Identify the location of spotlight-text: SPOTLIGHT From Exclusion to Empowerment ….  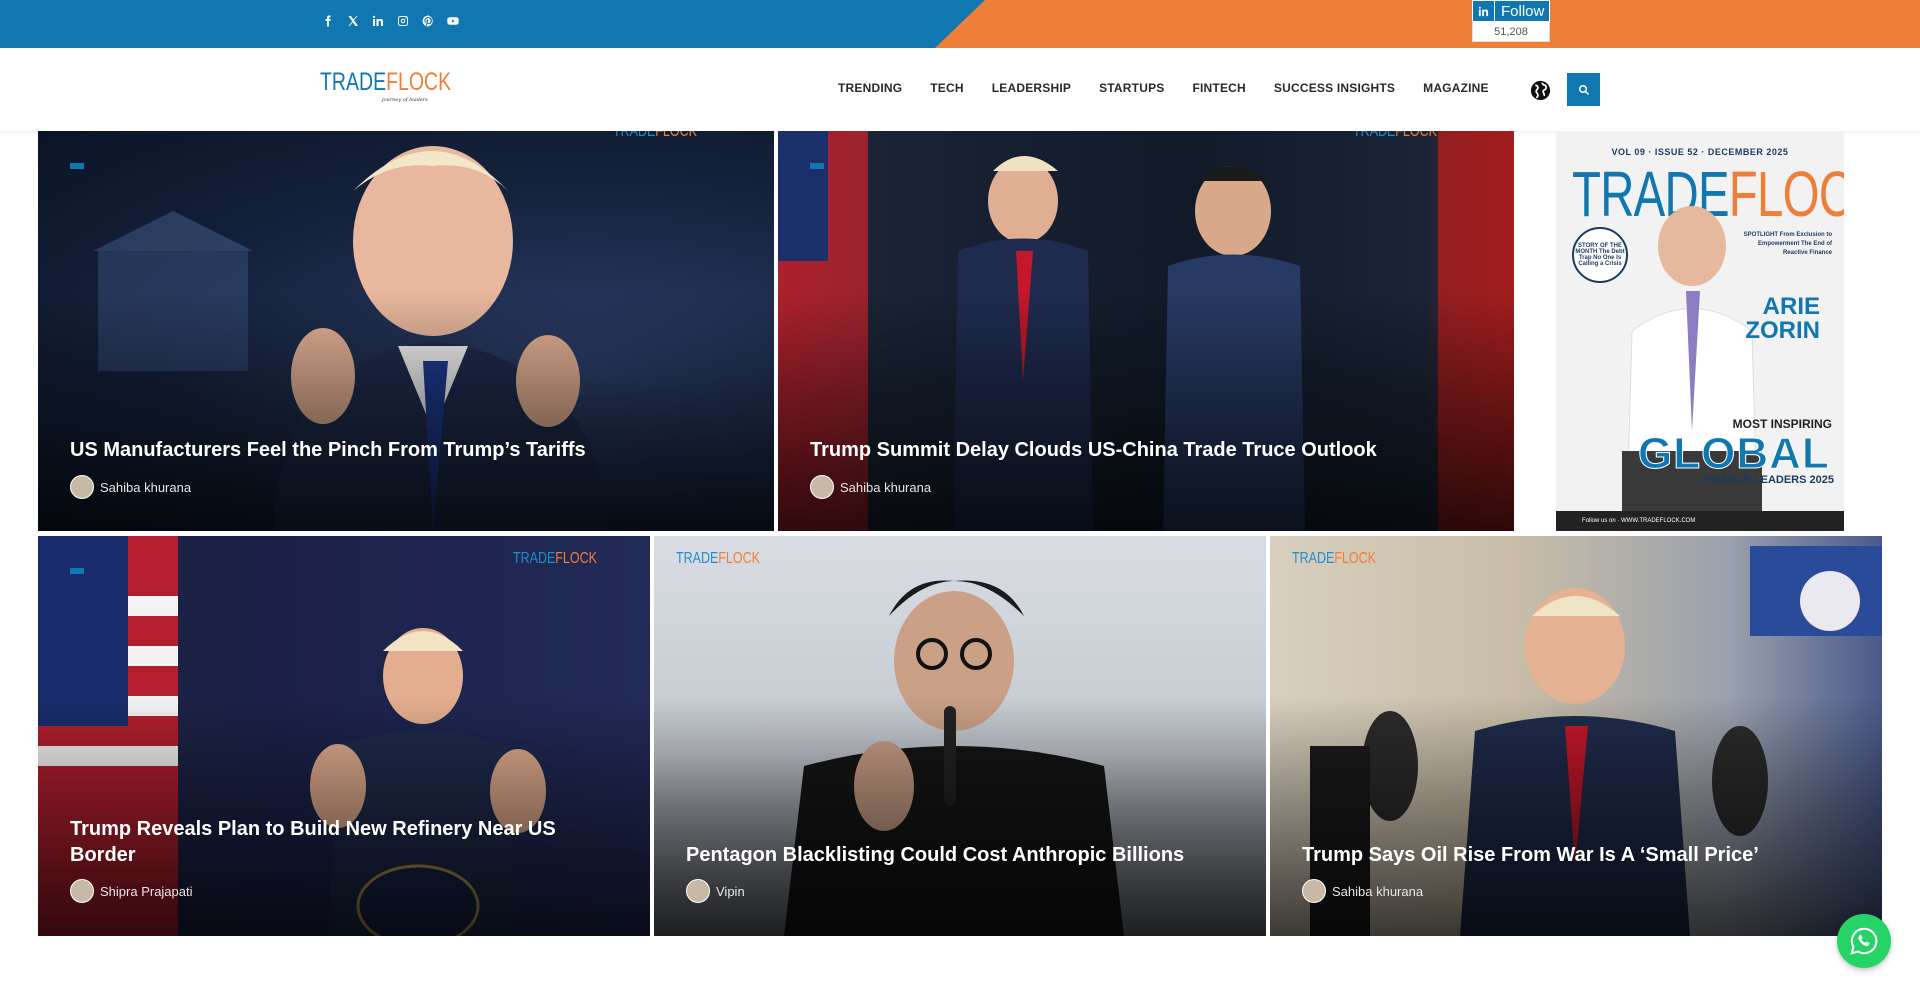
(1787, 244).